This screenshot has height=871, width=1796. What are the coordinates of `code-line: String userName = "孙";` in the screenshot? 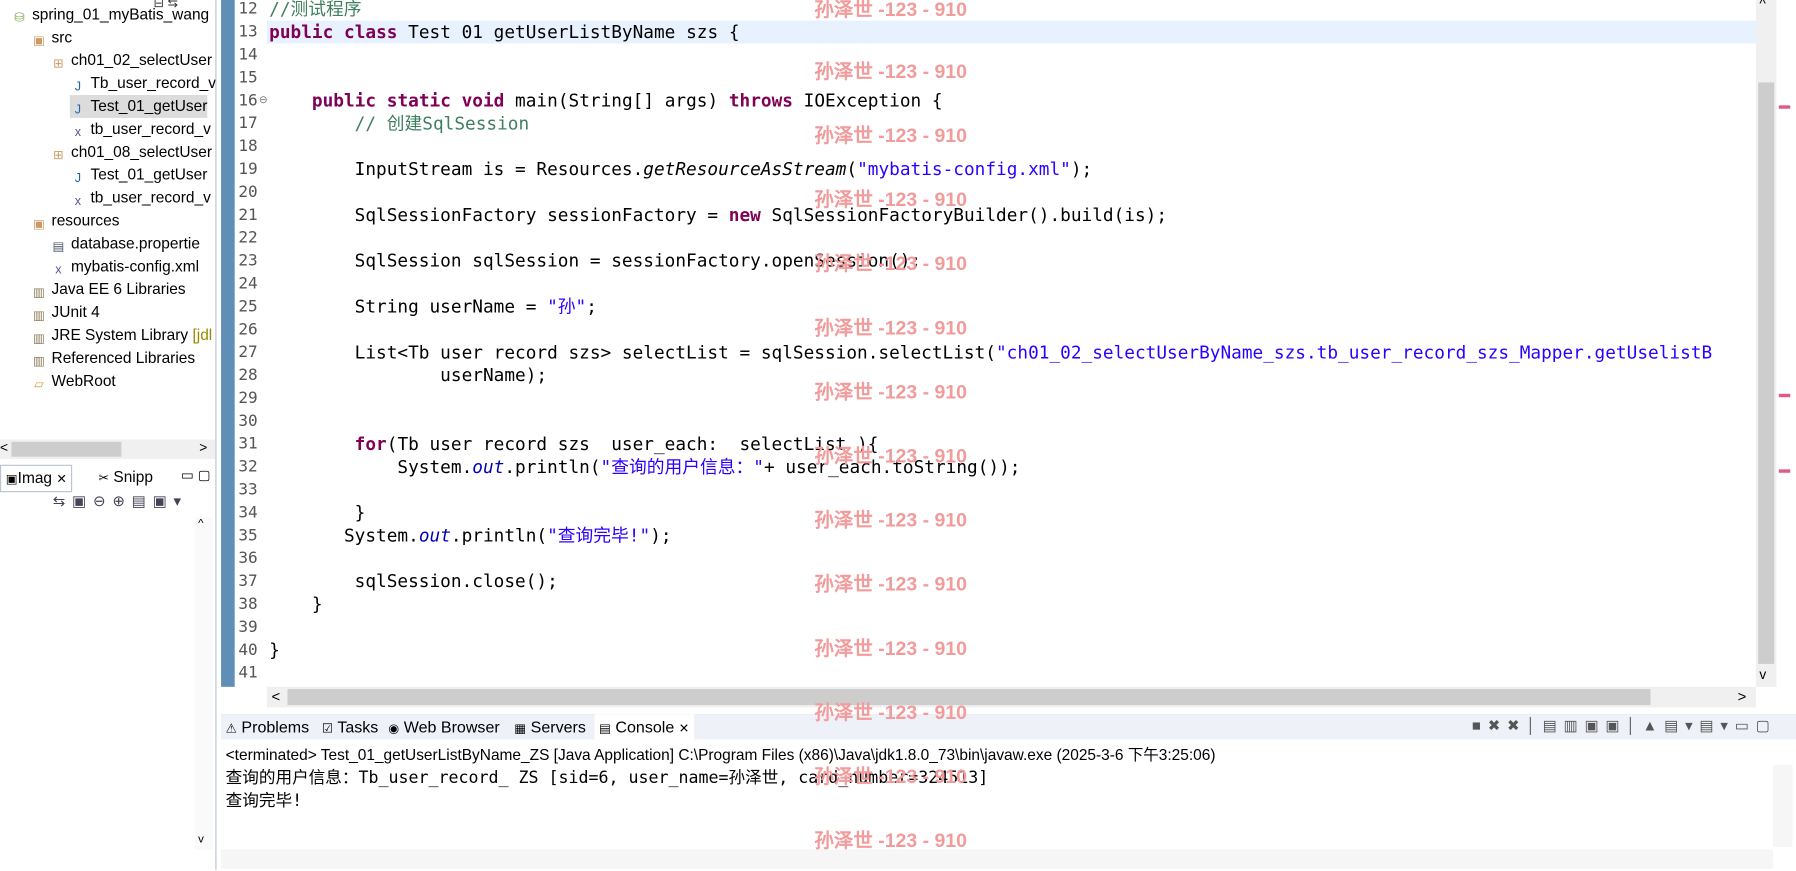 It's located at (433, 306).